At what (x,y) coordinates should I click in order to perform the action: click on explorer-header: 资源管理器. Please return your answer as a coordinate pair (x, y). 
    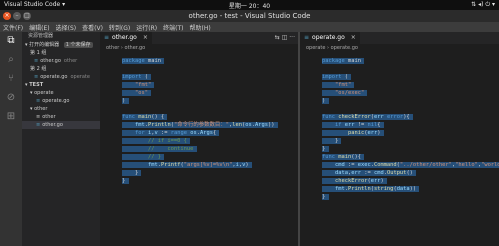
    Looking at the image, I should click on (41, 36).